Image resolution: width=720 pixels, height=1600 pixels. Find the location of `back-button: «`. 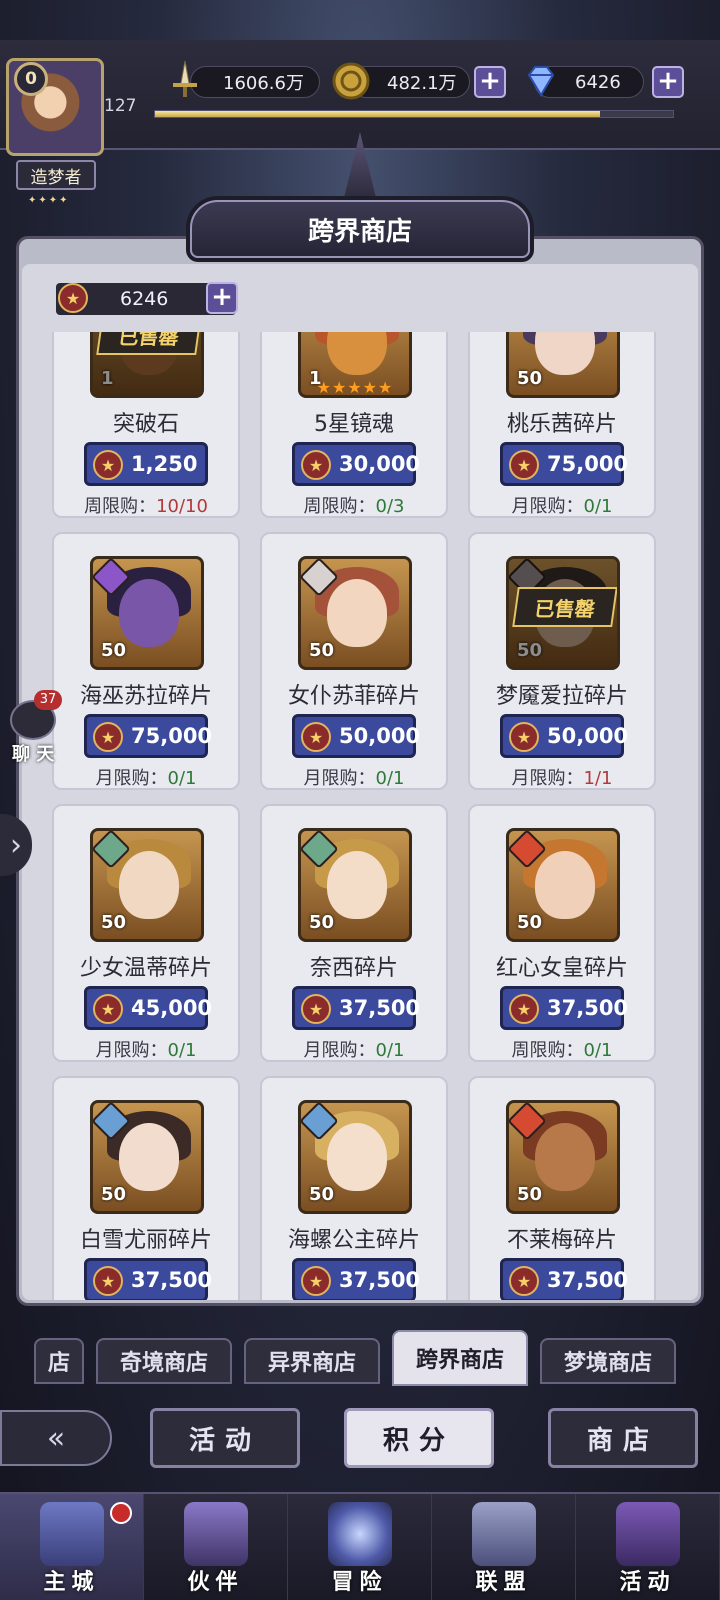

back-button: « is located at coordinates (56, 1438).